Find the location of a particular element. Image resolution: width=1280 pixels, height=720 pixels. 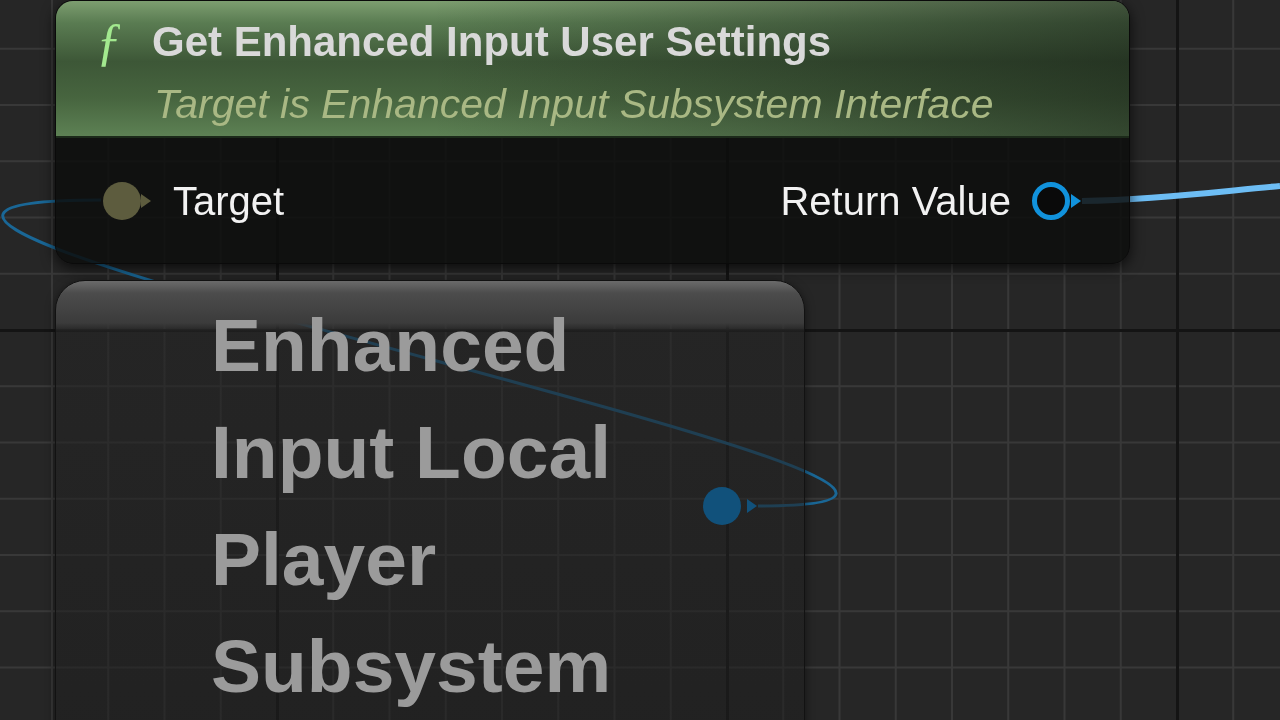

node-title: Get Enhanced Input User Settings is located at coordinates (492, 42).